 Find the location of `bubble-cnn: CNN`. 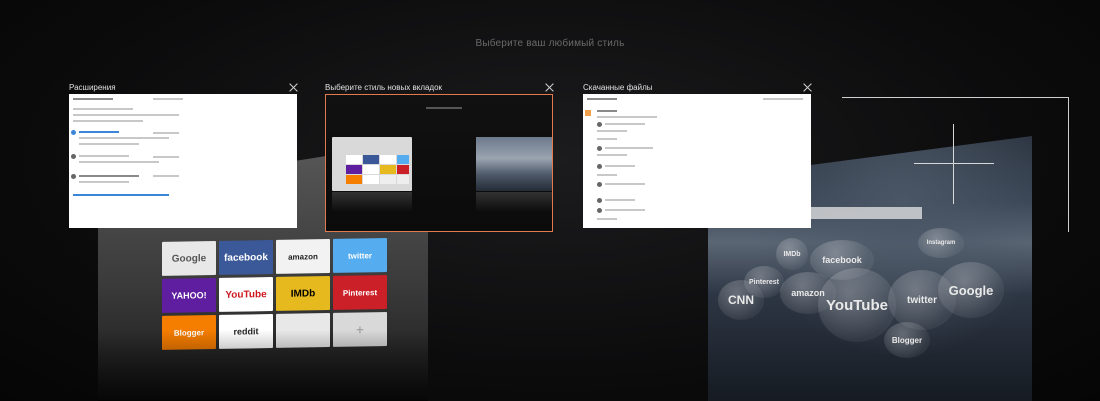

bubble-cnn: CNN is located at coordinates (741, 300).